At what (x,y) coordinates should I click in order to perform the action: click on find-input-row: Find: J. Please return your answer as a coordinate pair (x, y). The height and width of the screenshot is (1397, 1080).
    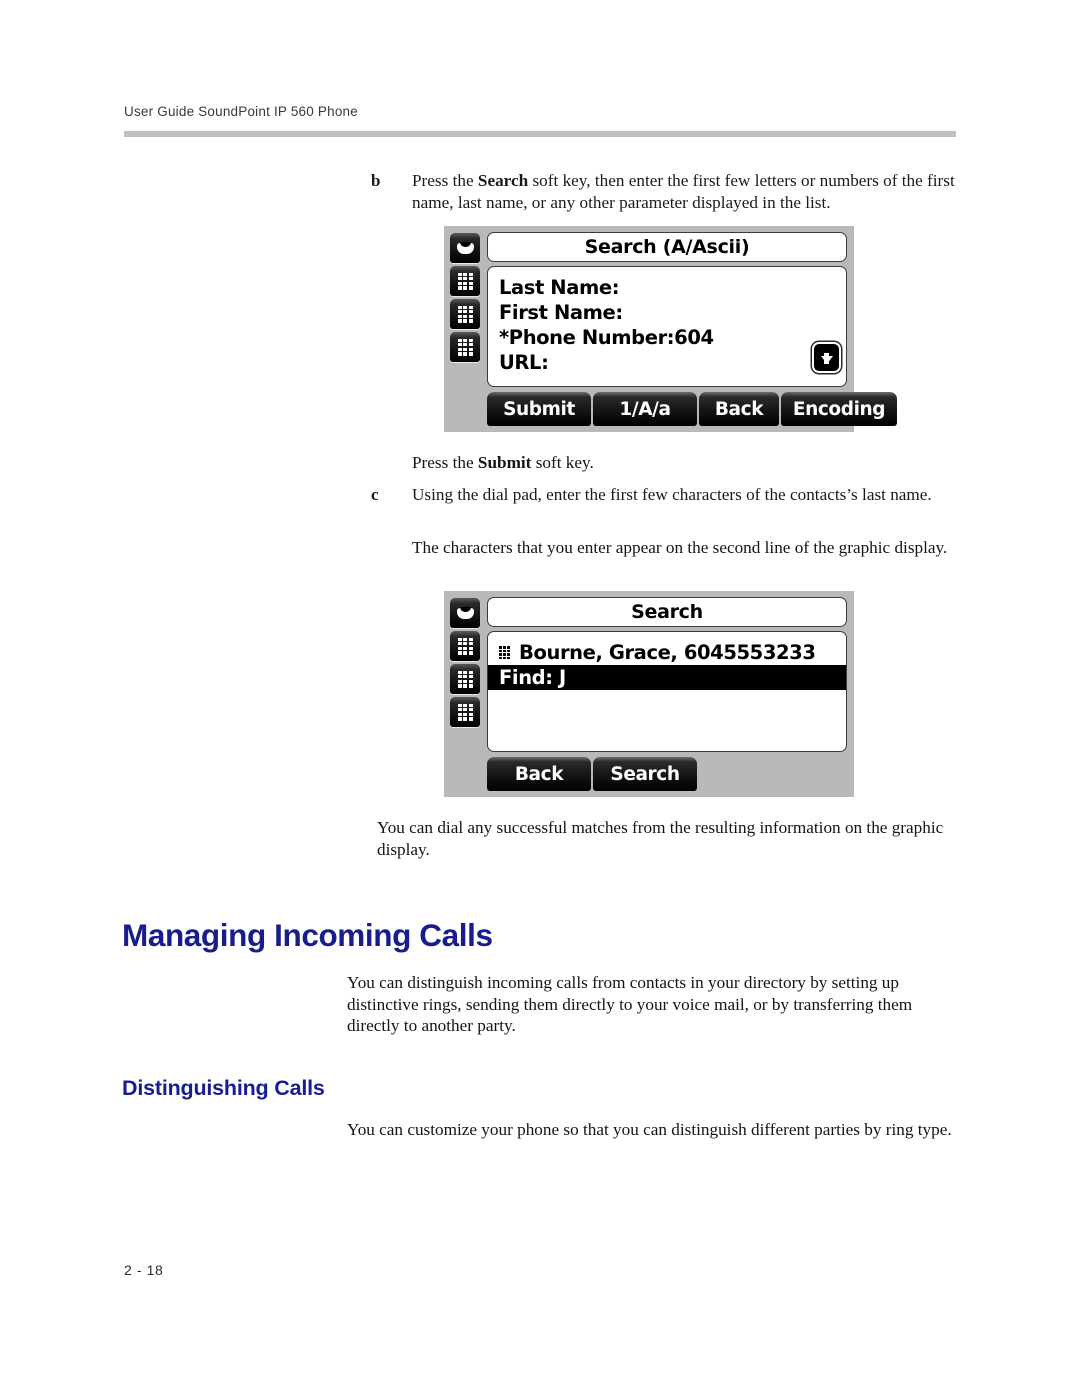
    Looking at the image, I should click on (667, 677).